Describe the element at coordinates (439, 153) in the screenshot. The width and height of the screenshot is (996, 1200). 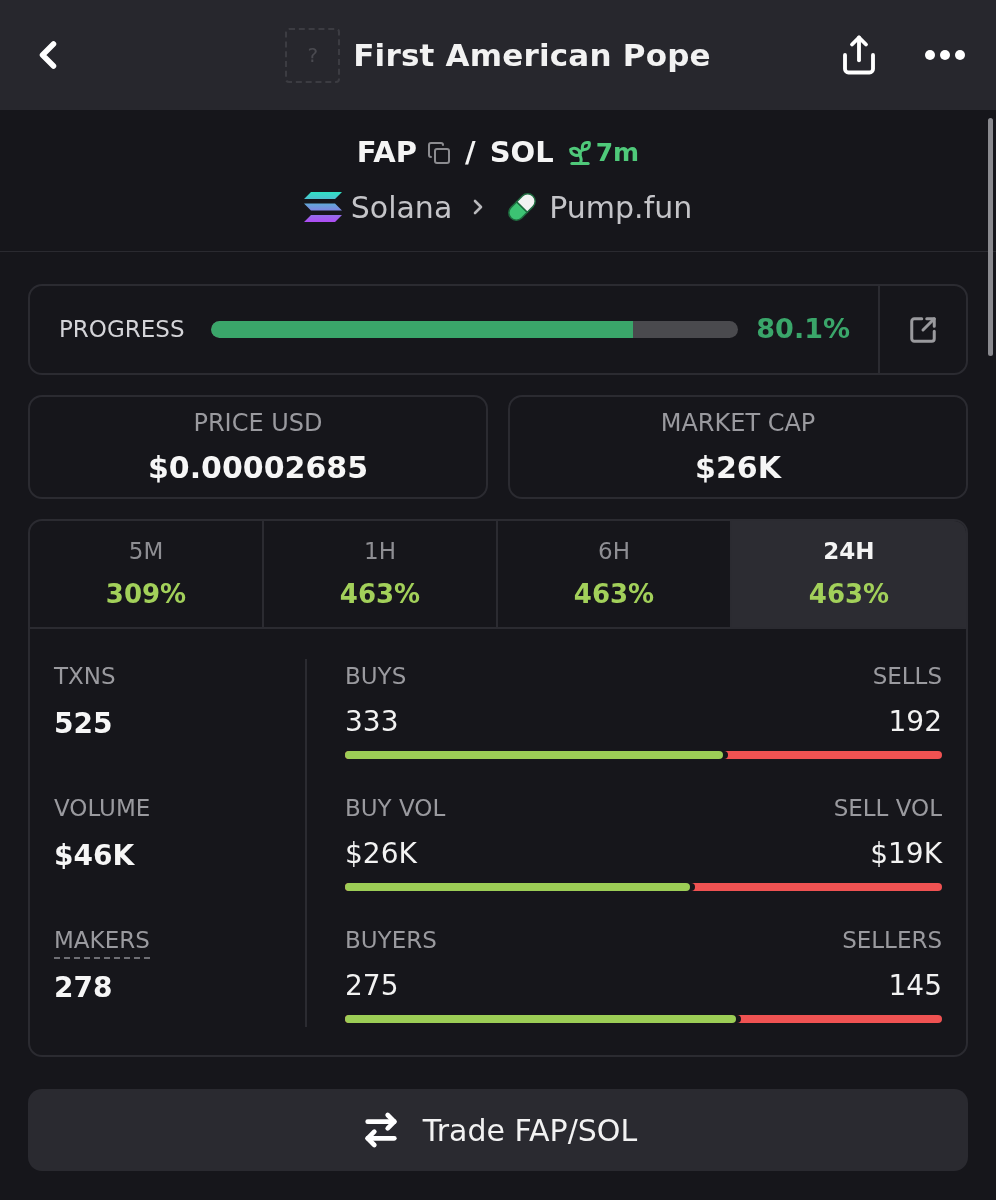
I see `copy-icon` at that location.